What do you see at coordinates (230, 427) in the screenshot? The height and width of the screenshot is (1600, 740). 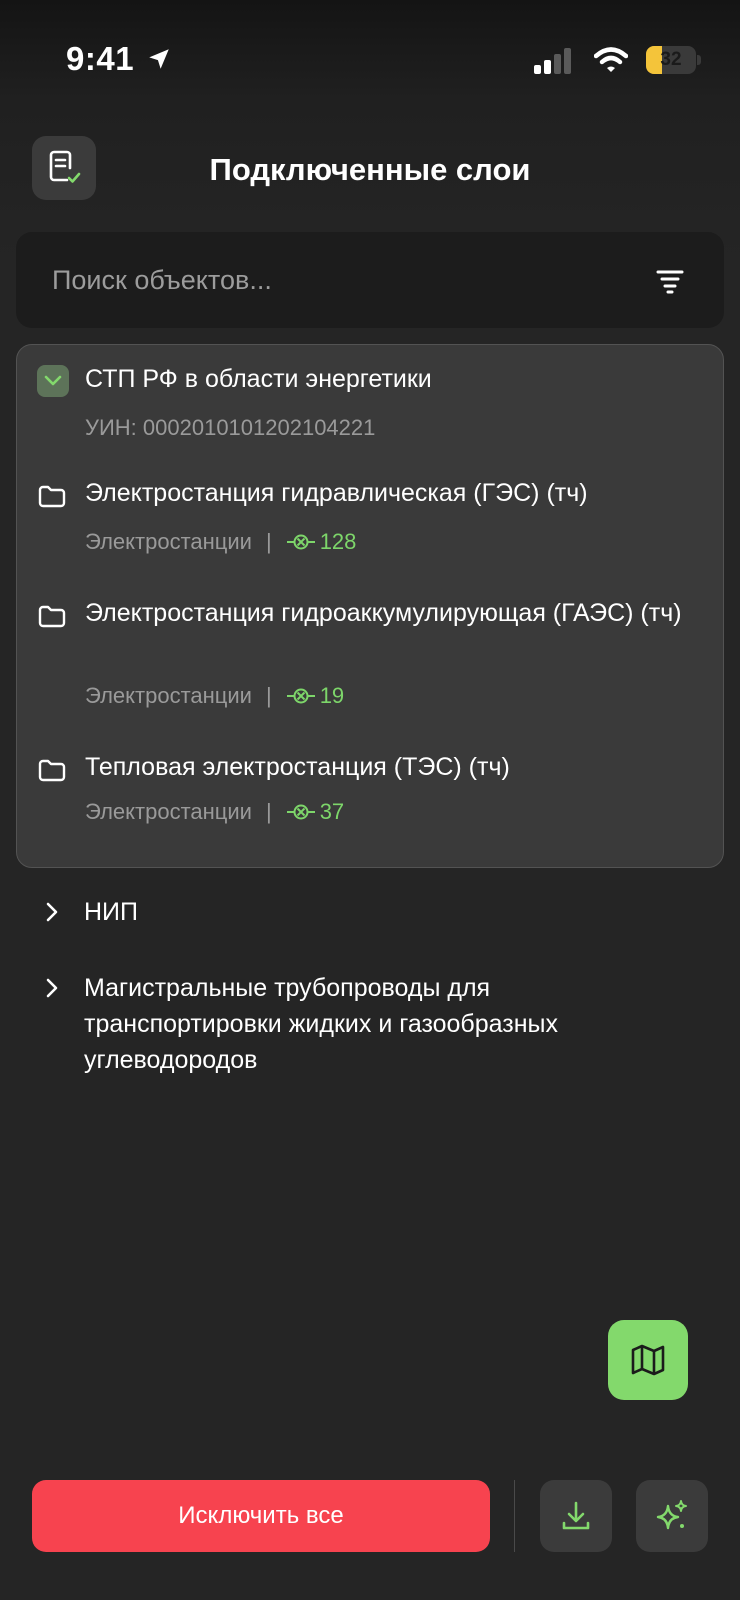 I see `group-uin: УИН: 0002010101202104221` at bounding box center [230, 427].